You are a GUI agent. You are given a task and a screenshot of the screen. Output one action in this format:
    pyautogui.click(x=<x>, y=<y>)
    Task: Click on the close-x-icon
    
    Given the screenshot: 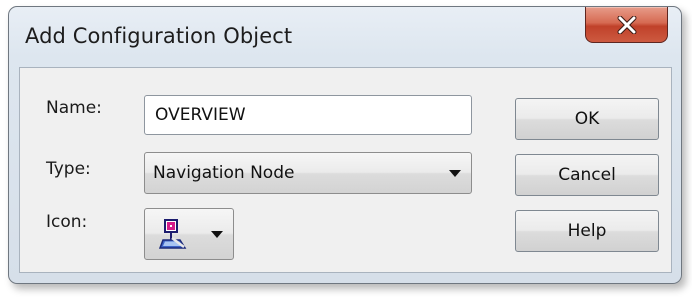 What is the action you would take?
    pyautogui.click(x=626, y=24)
    